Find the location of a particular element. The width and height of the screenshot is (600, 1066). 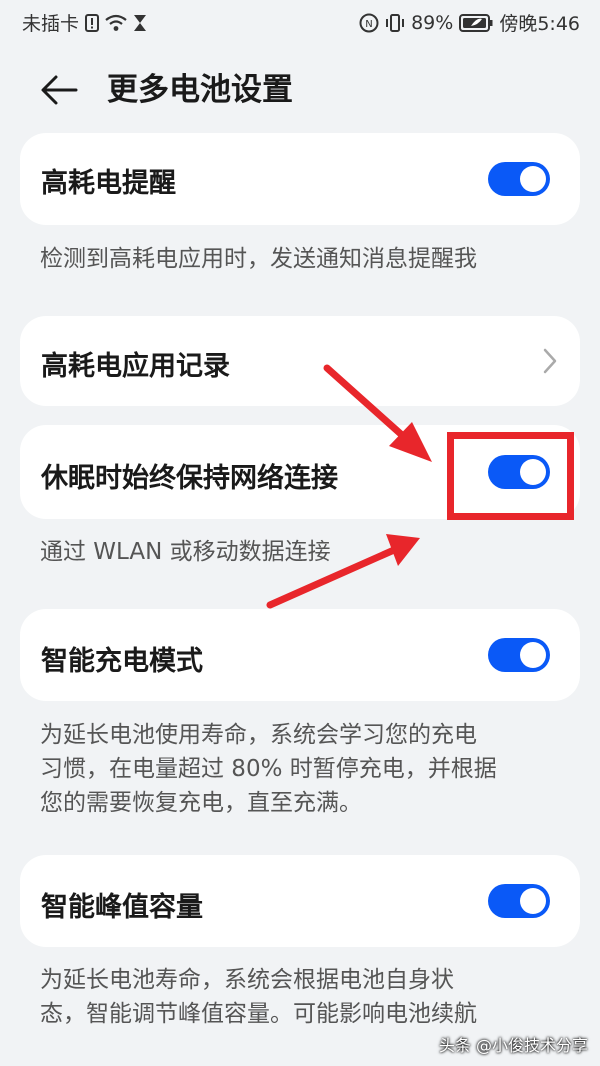

watermark: 头条 @小俊技术分享 is located at coordinates (513, 1045).